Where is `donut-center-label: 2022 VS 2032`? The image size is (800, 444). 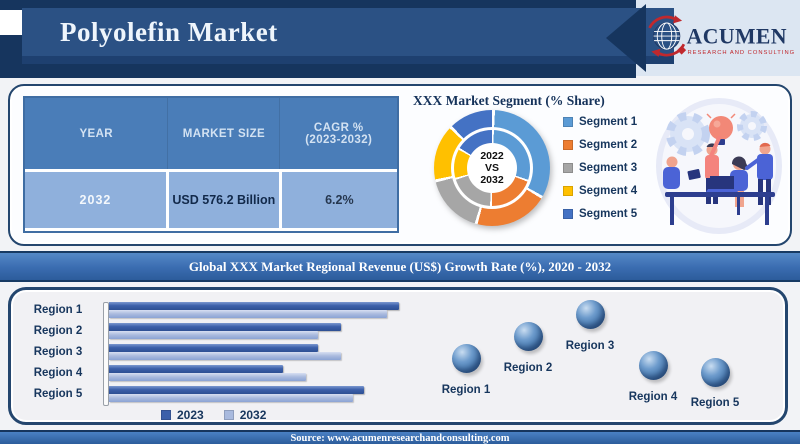
donut-center-label: 2022 VS 2032 is located at coordinates (492, 168).